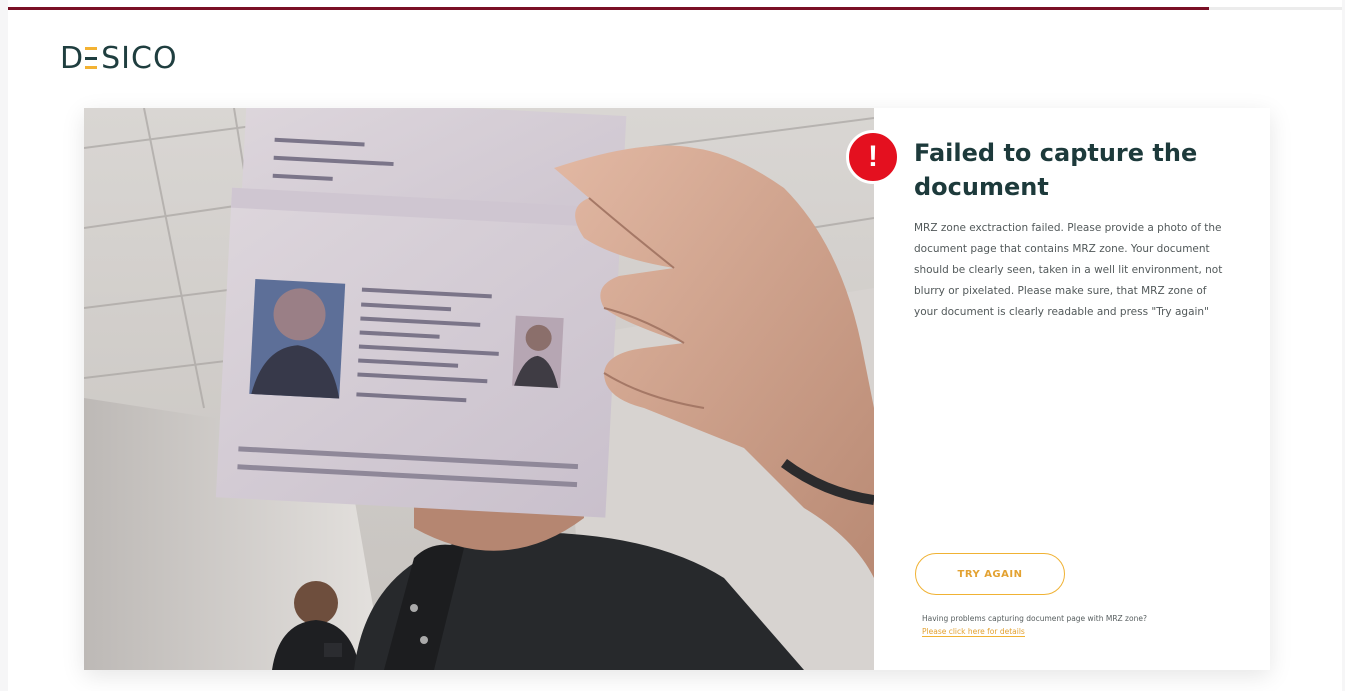  I want to click on progress-bar, so click(675, 8).